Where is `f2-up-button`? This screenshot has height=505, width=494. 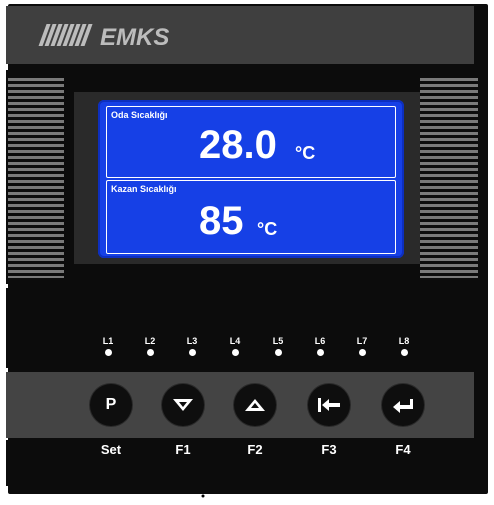
f2-up-button is located at coordinates (255, 405).